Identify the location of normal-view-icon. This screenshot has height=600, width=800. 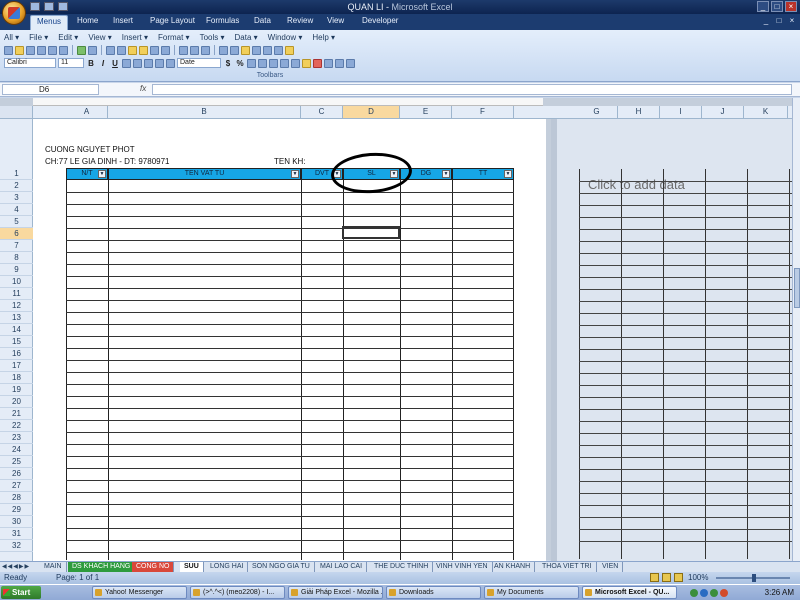
(654, 577).